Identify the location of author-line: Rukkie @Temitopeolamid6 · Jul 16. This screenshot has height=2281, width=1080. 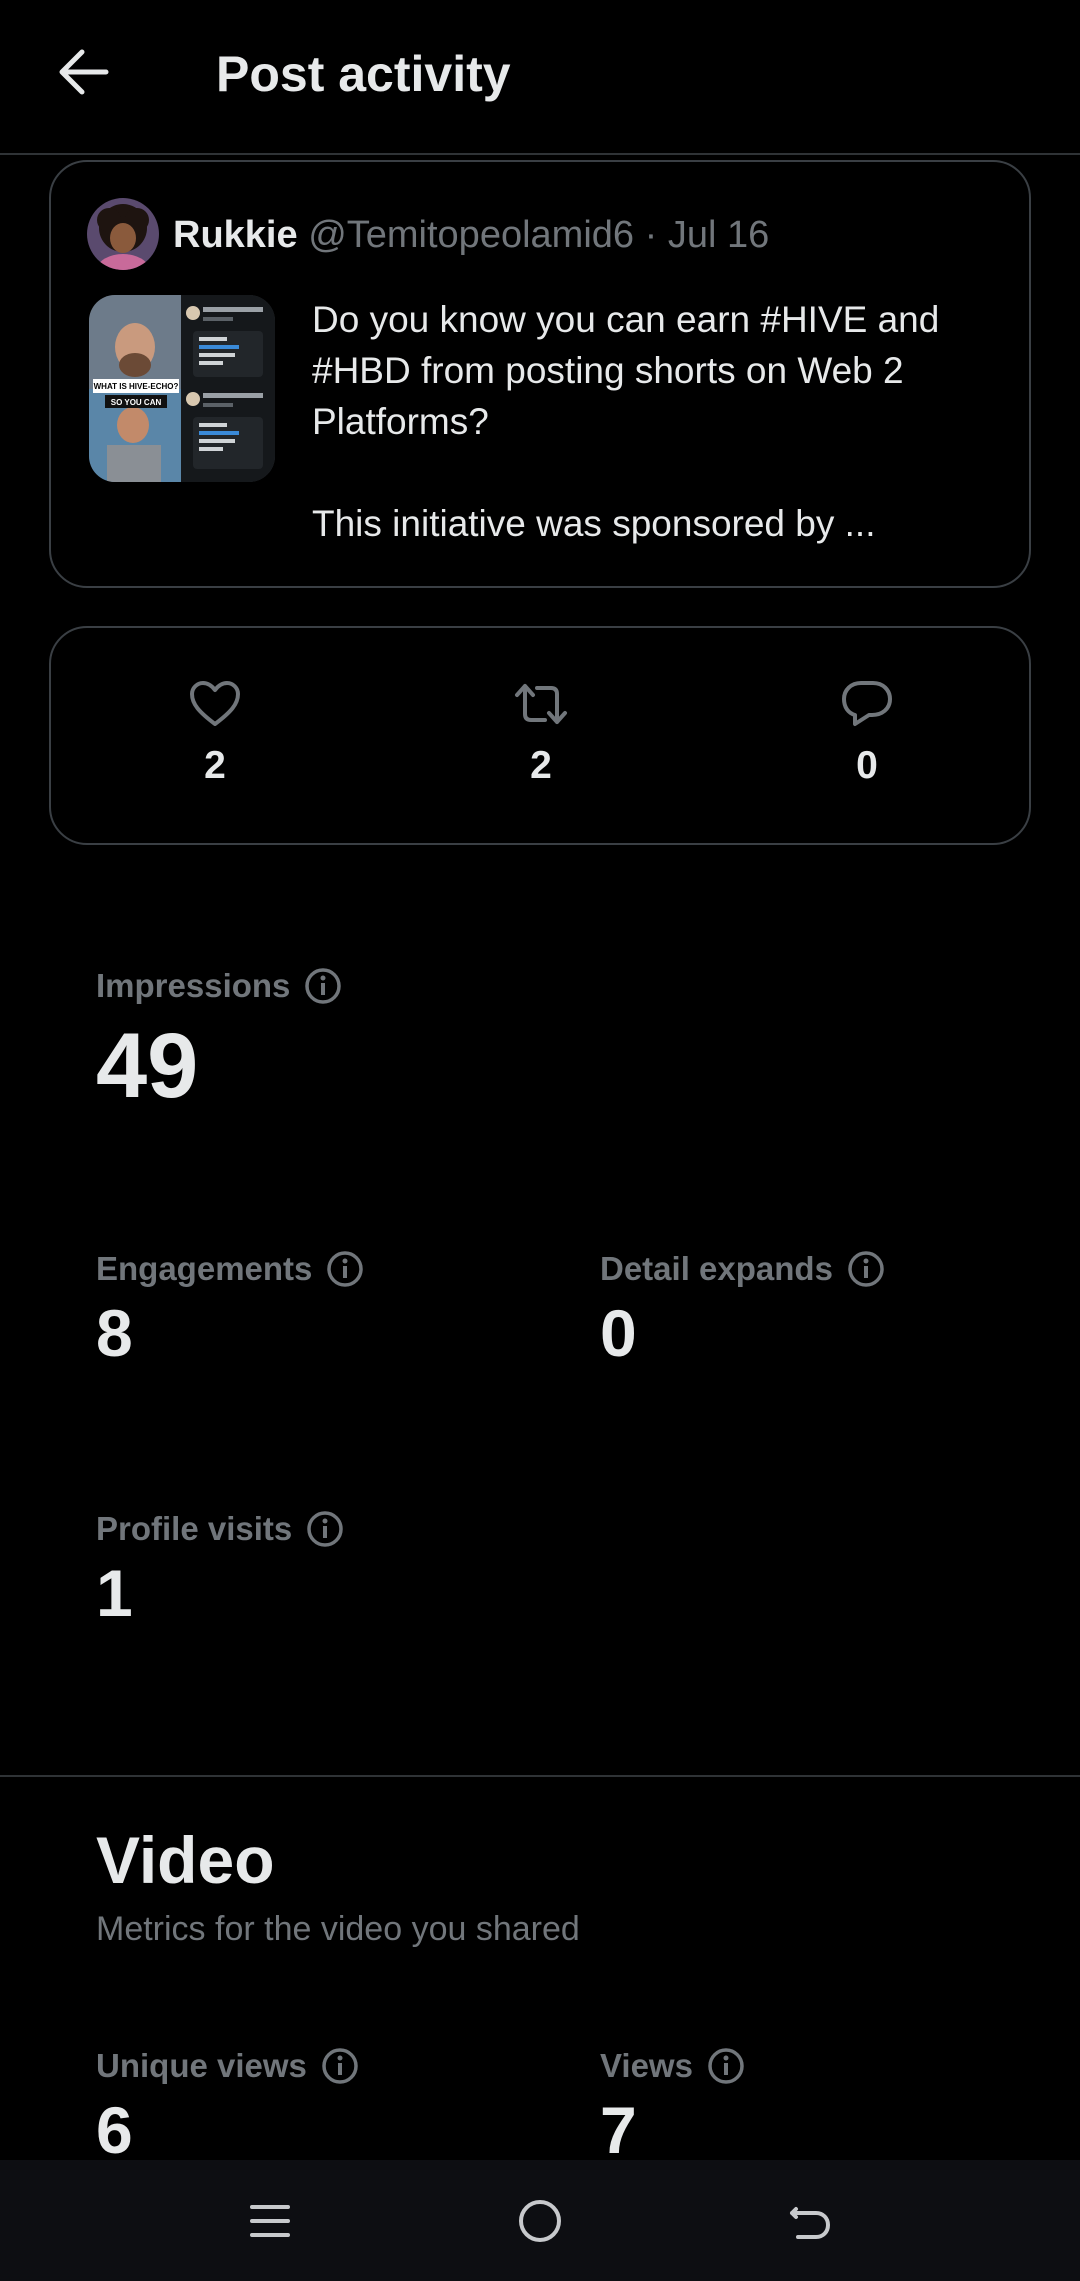
(471, 235).